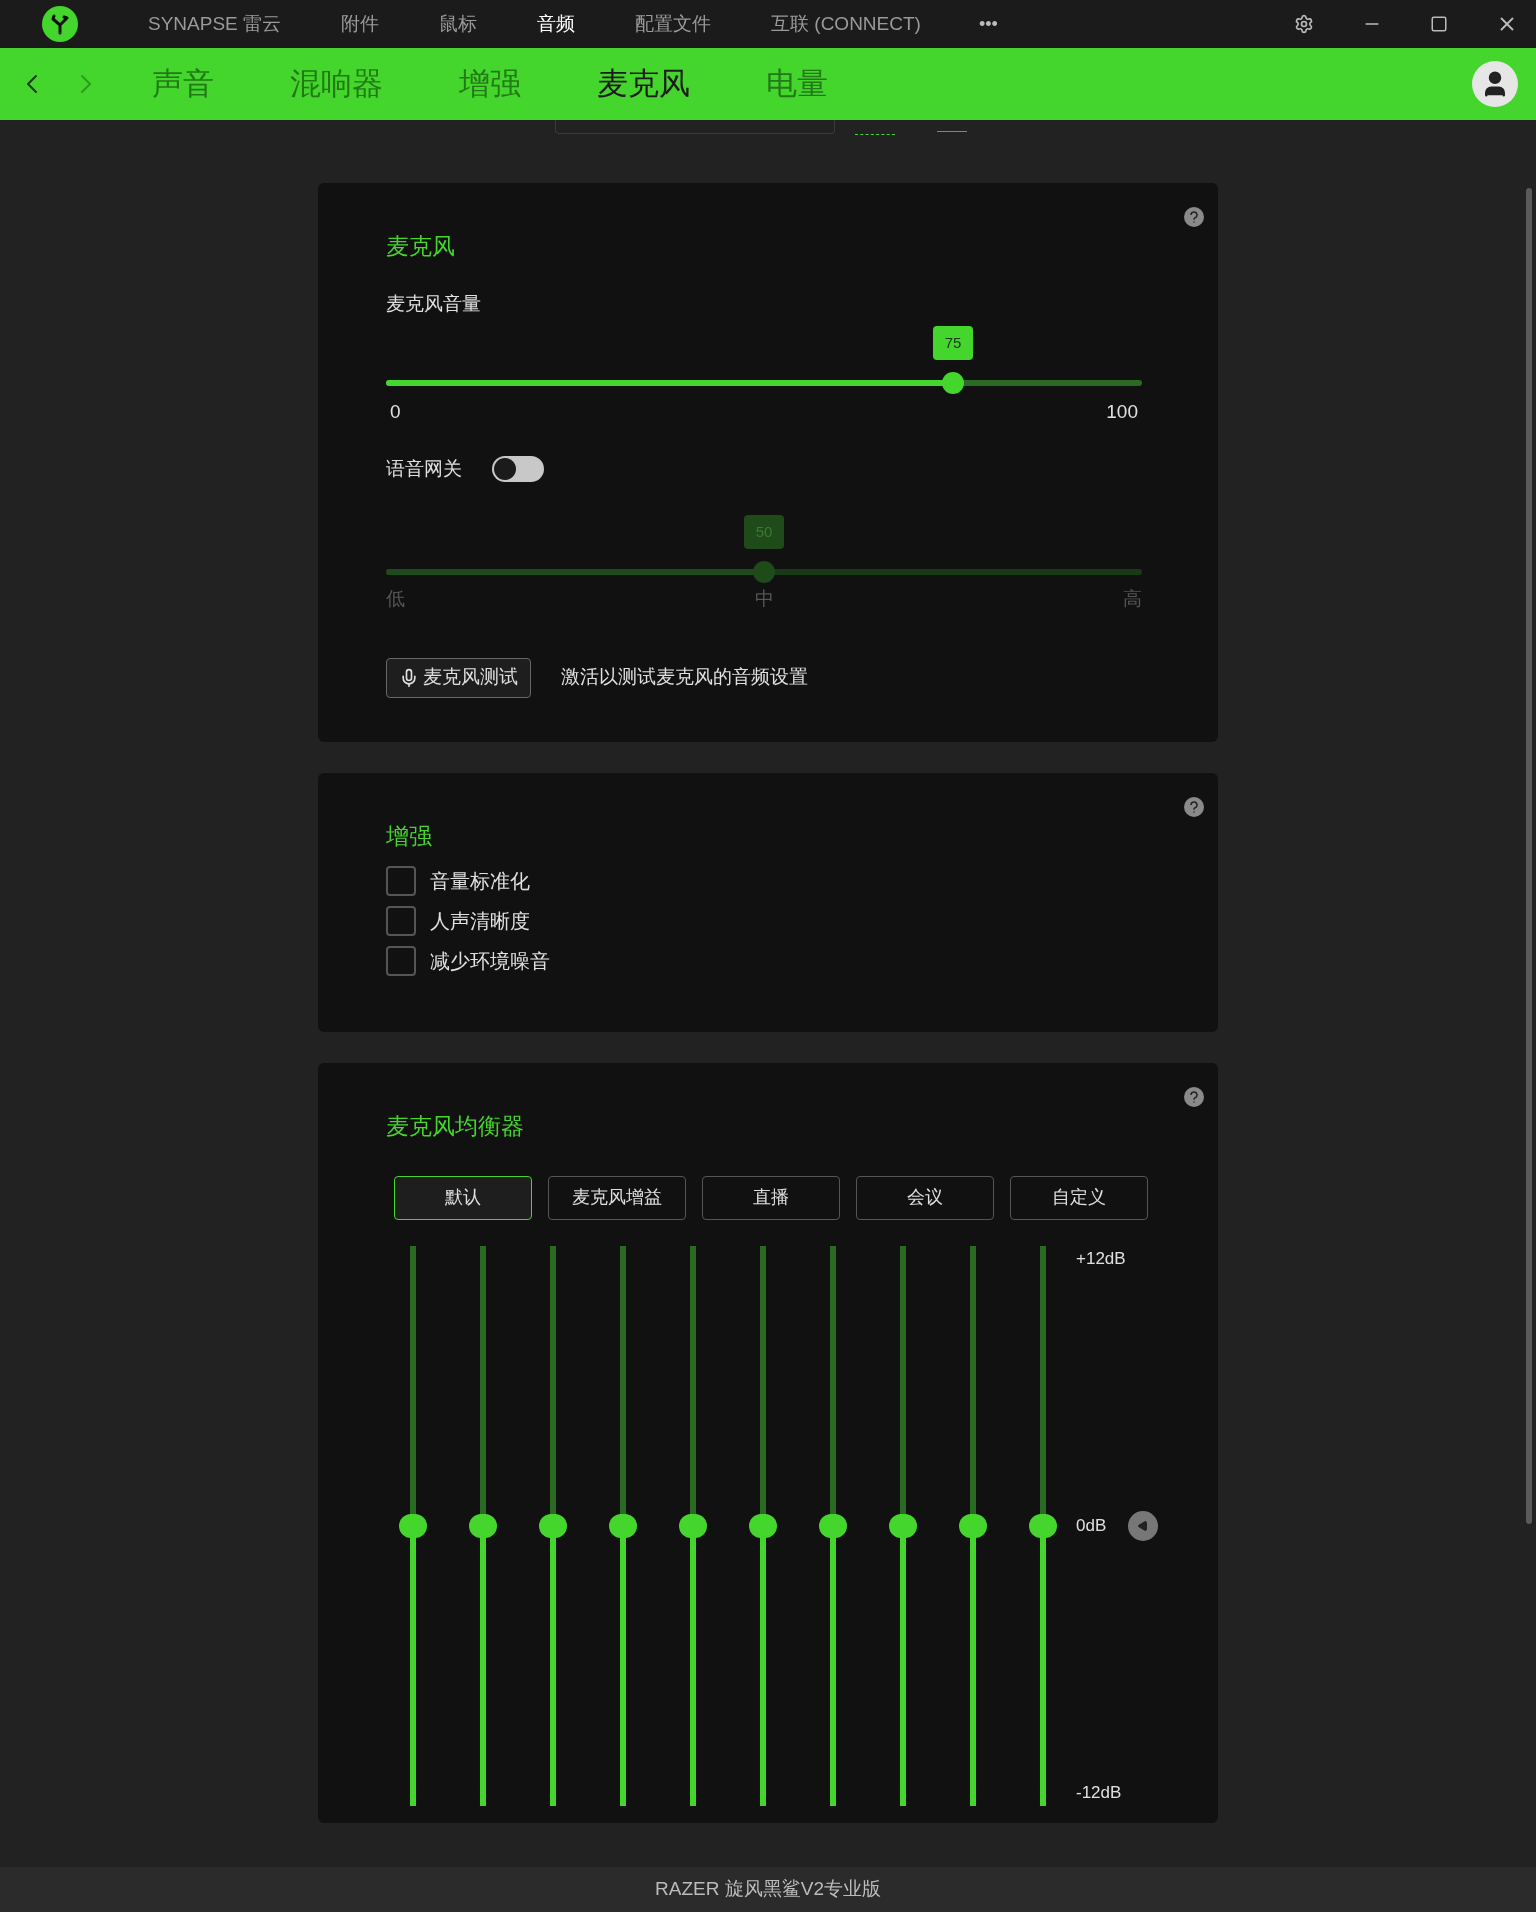 The width and height of the screenshot is (1536, 1912). I want to click on maximize-icon, so click(1439, 24).